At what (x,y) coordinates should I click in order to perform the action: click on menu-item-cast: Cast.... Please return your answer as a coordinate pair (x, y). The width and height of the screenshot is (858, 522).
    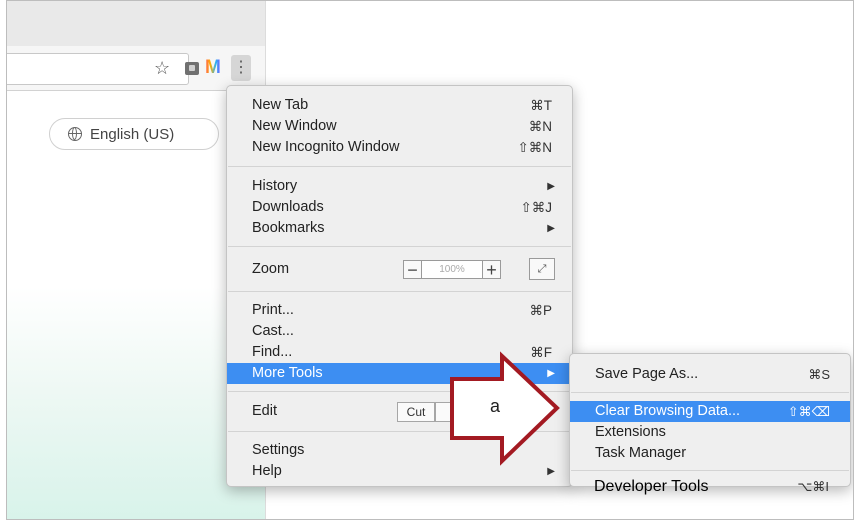
    Looking at the image, I should click on (399, 331).